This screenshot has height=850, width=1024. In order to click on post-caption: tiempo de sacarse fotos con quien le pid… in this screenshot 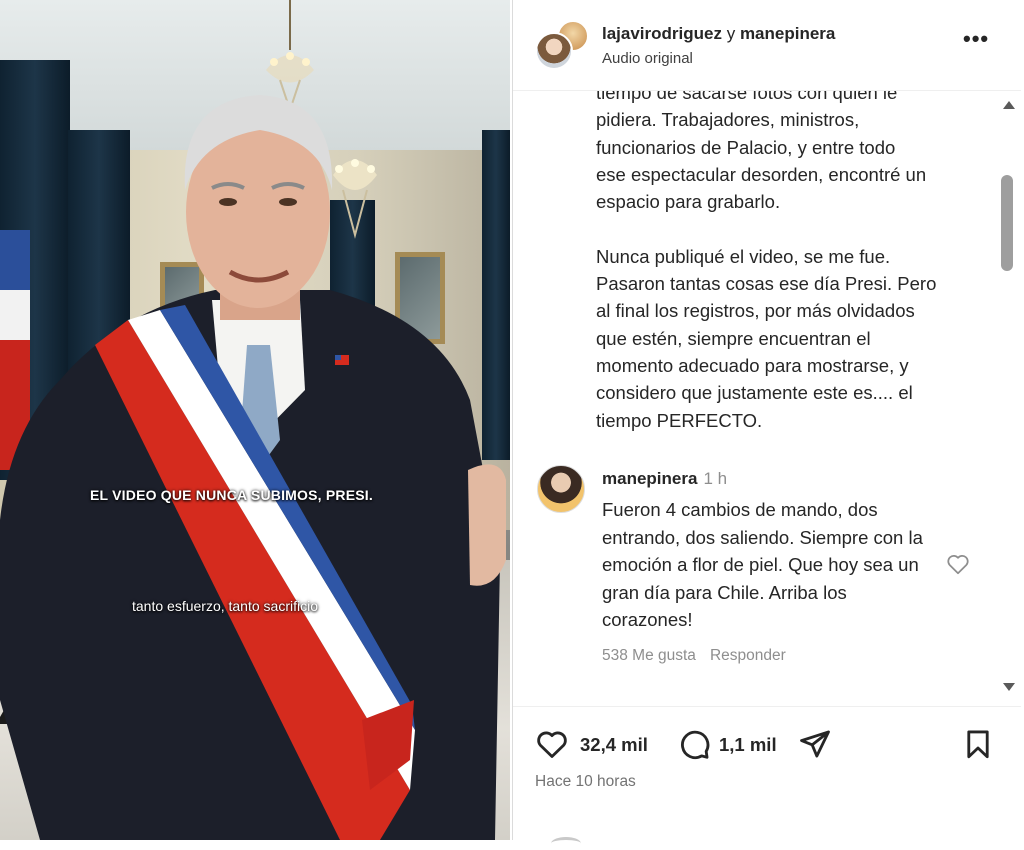, I will do `click(766, 261)`.